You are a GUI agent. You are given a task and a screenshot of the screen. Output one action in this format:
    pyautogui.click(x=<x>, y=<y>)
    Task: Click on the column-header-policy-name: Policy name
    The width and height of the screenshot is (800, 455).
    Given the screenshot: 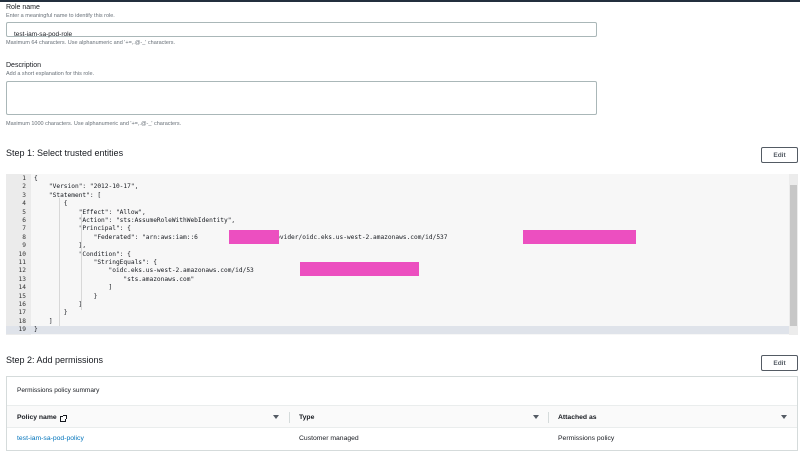 What is the action you would take?
    pyautogui.click(x=42, y=417)
    